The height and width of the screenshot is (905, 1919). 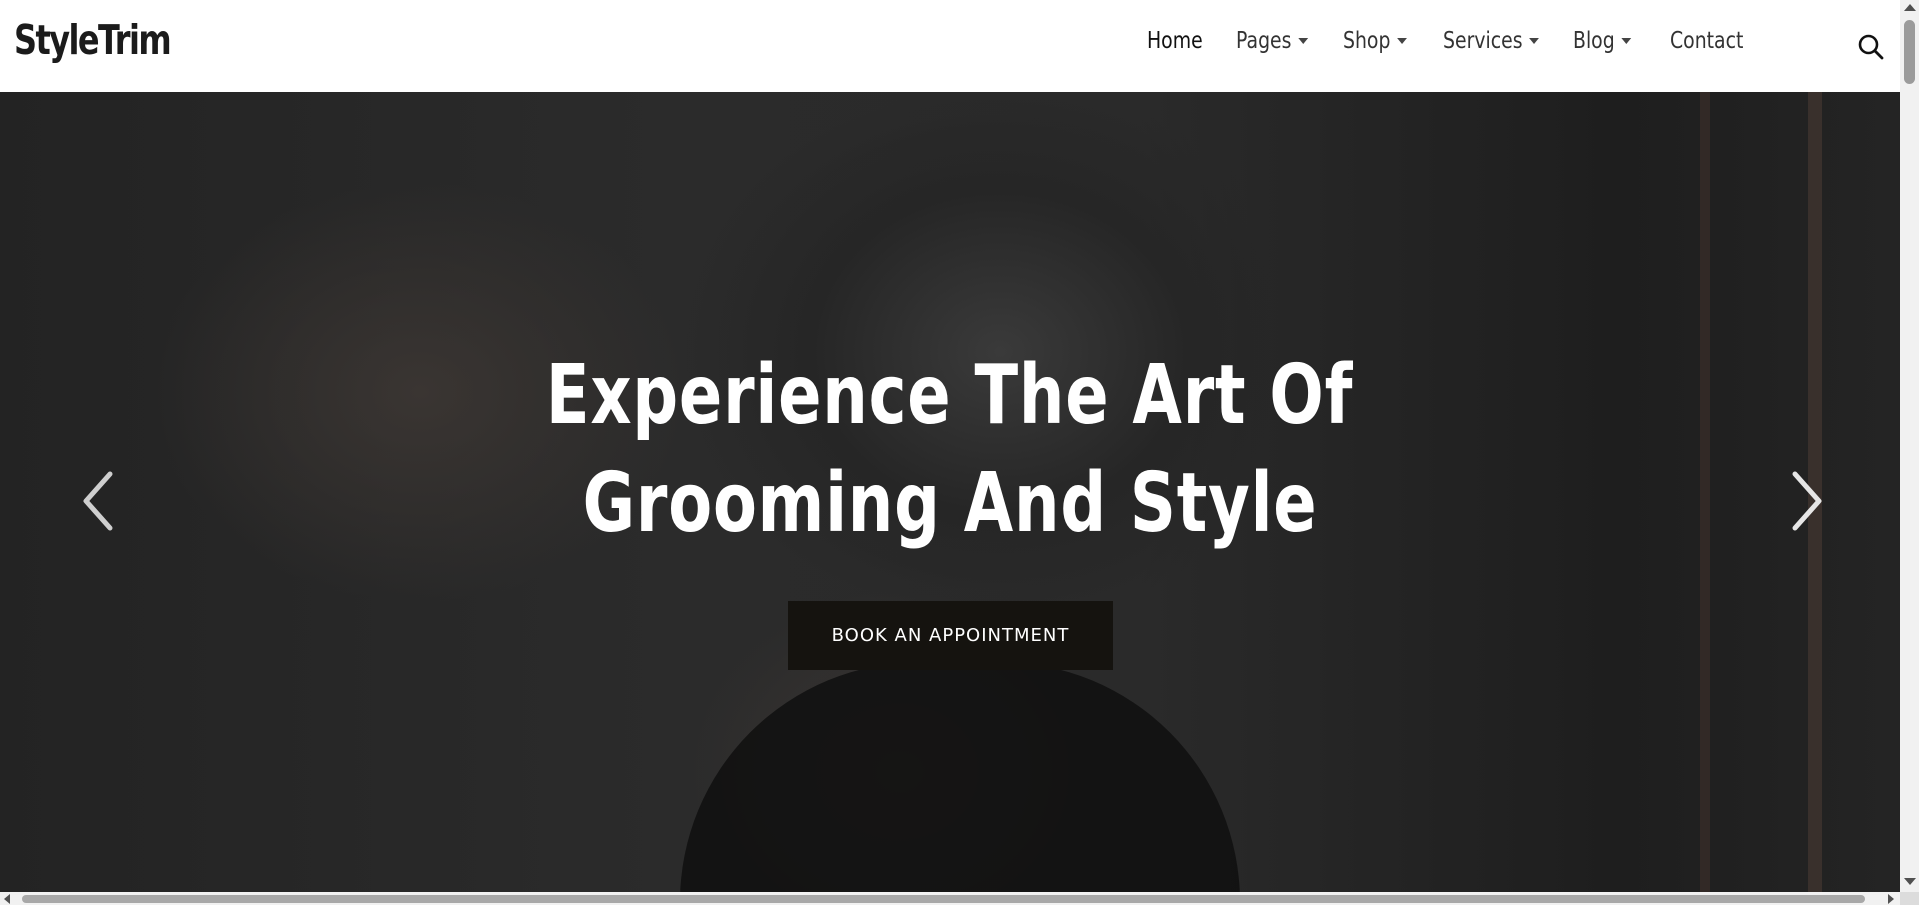 What do you see at coordinates (960, 777) in the screenshot?
I see `background-decor` at bounding box center [960, 777].